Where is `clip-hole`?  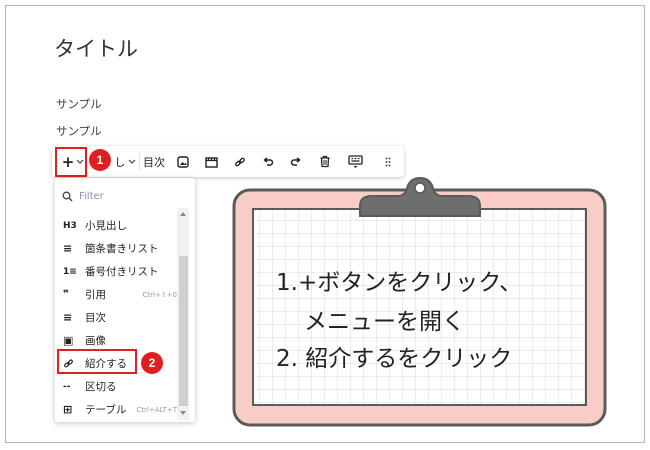 clip-hole is located at coordinates (420, 188).